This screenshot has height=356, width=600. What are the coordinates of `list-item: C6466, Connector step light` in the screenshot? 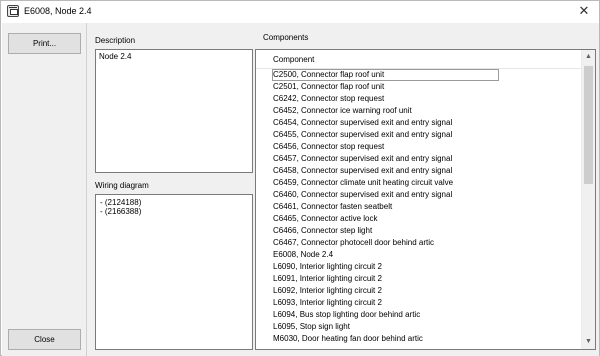 It's located at (419, 231).